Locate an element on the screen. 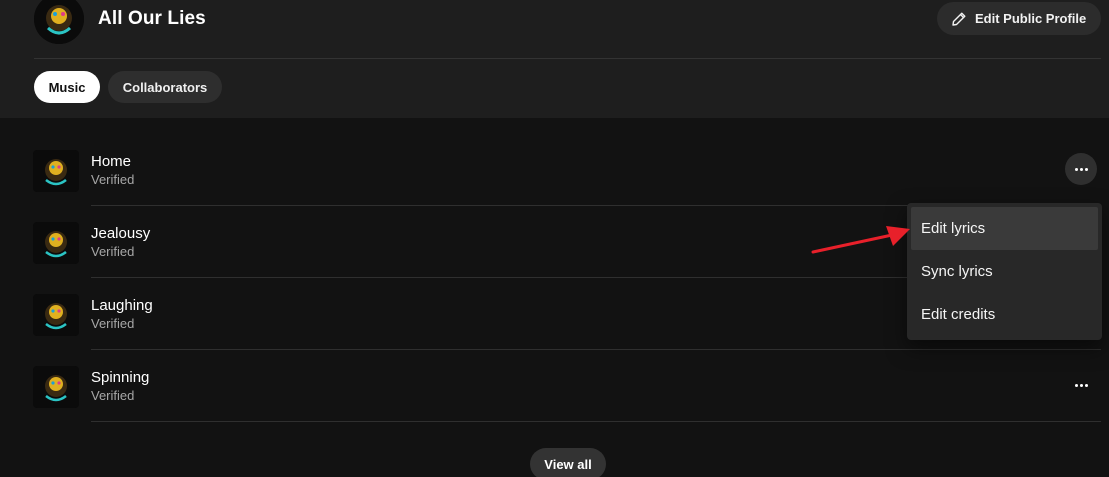  annotation-arrow-icon is located at coordinates (860, 240).